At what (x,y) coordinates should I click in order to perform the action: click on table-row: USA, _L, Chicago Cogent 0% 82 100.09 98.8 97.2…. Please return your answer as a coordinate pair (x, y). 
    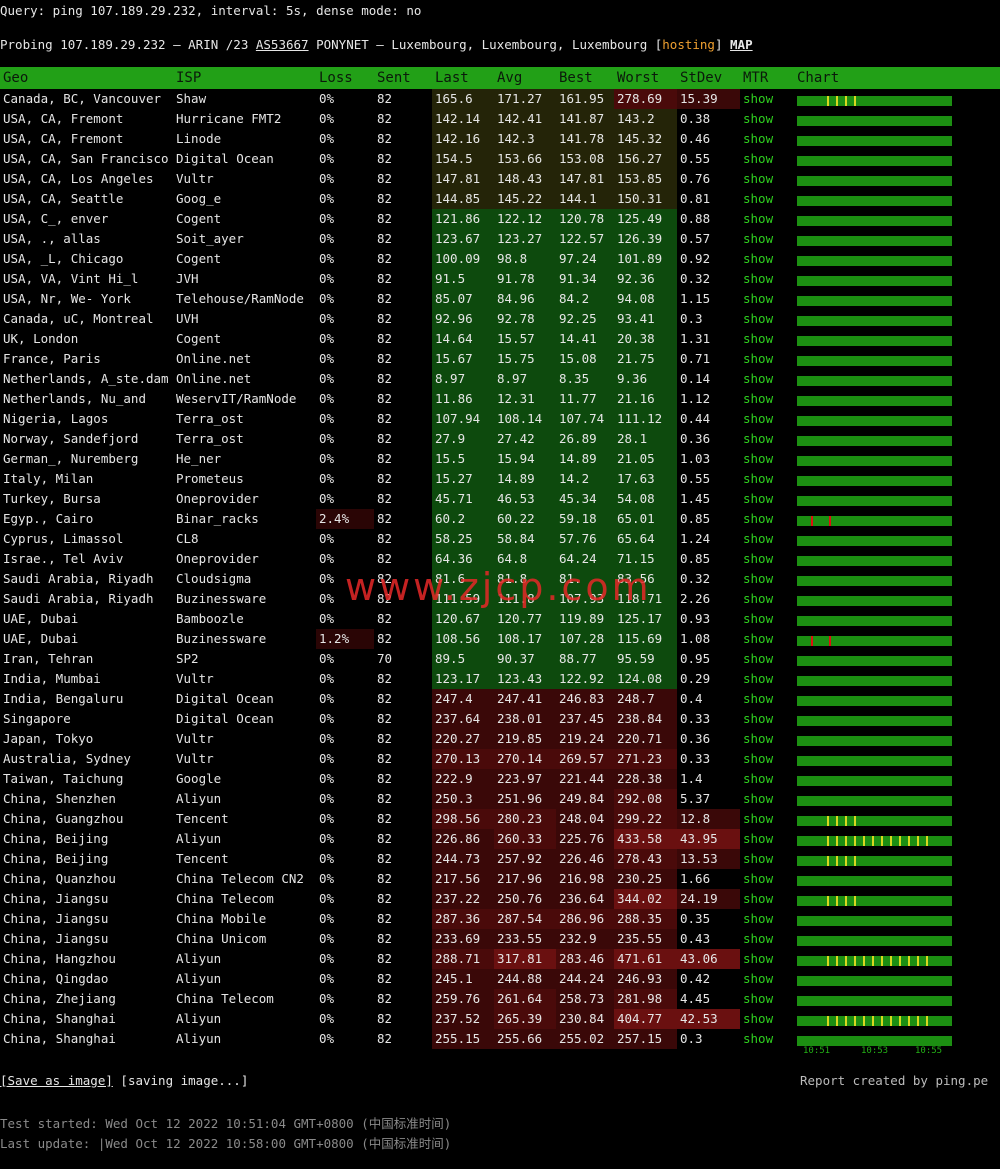
    Looking at the image, I should click on (500, 259).